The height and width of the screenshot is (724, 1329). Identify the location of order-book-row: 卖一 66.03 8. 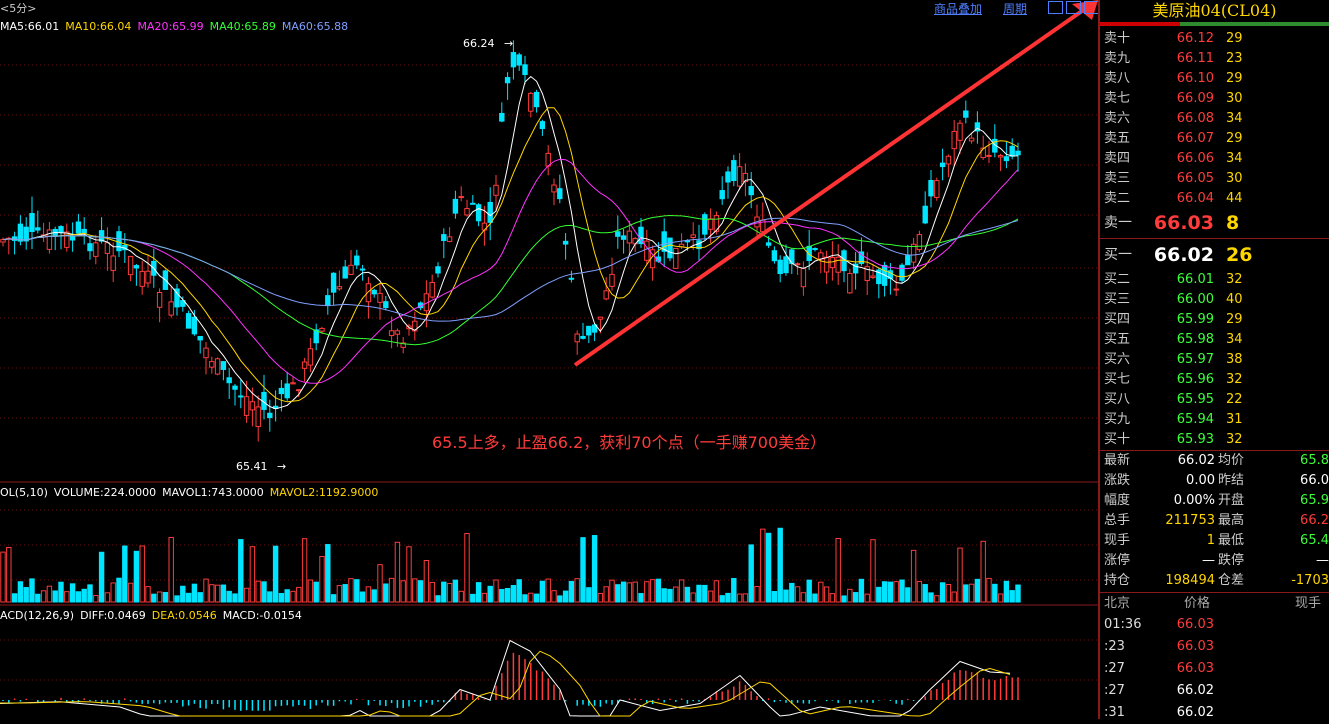
(1214, 223).